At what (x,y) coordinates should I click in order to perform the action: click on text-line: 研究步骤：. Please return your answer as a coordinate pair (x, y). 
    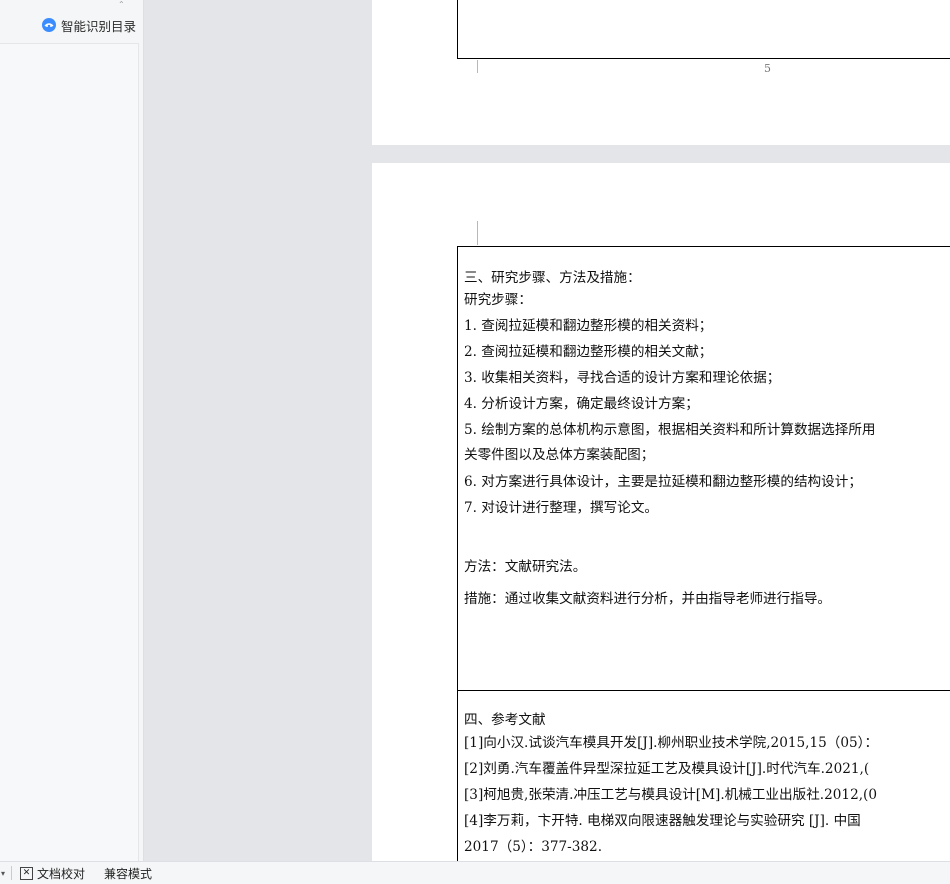
    Looking at the image, I should click on (498, 300).